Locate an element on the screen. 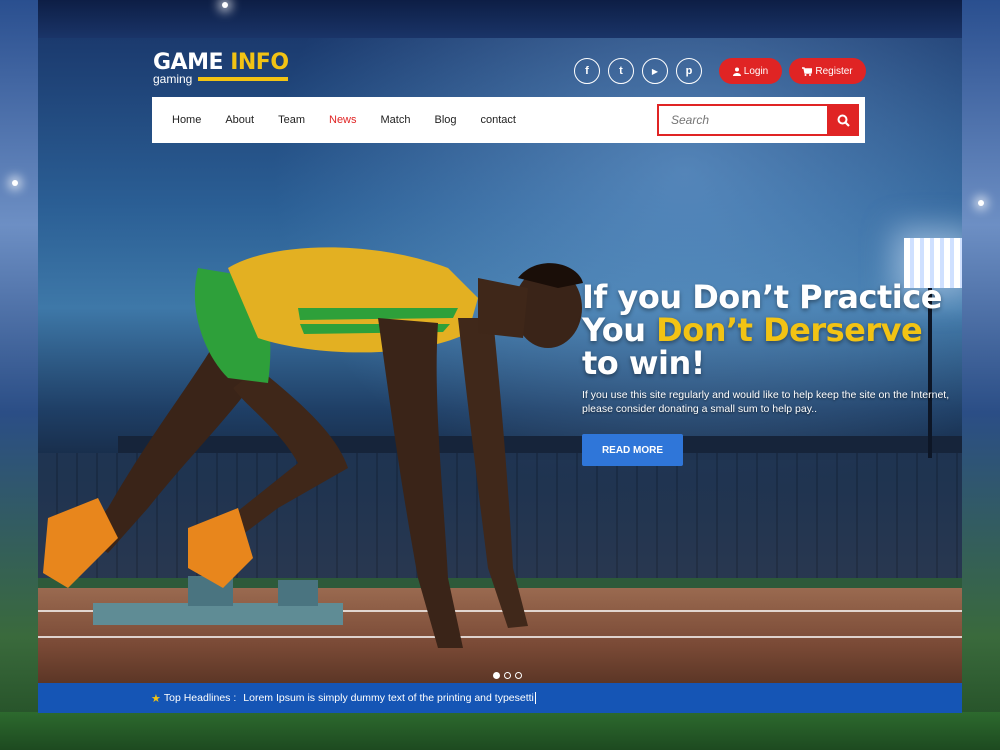 This screenshot has height=750, width=1000. nav-item-blog: Blog is located at coordinates (445, 120).